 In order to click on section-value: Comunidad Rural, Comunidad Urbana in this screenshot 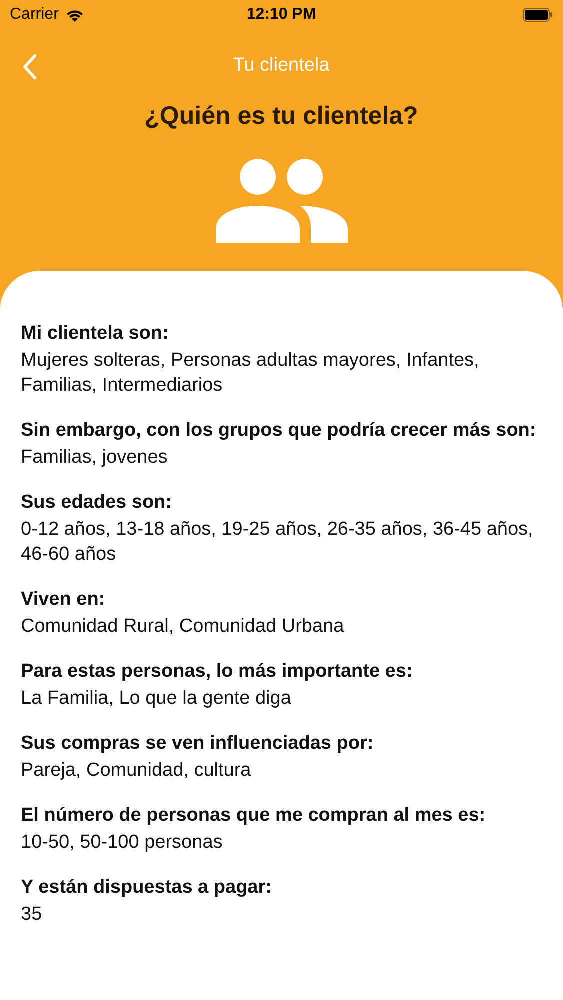, I will do `click(183, 627)`.